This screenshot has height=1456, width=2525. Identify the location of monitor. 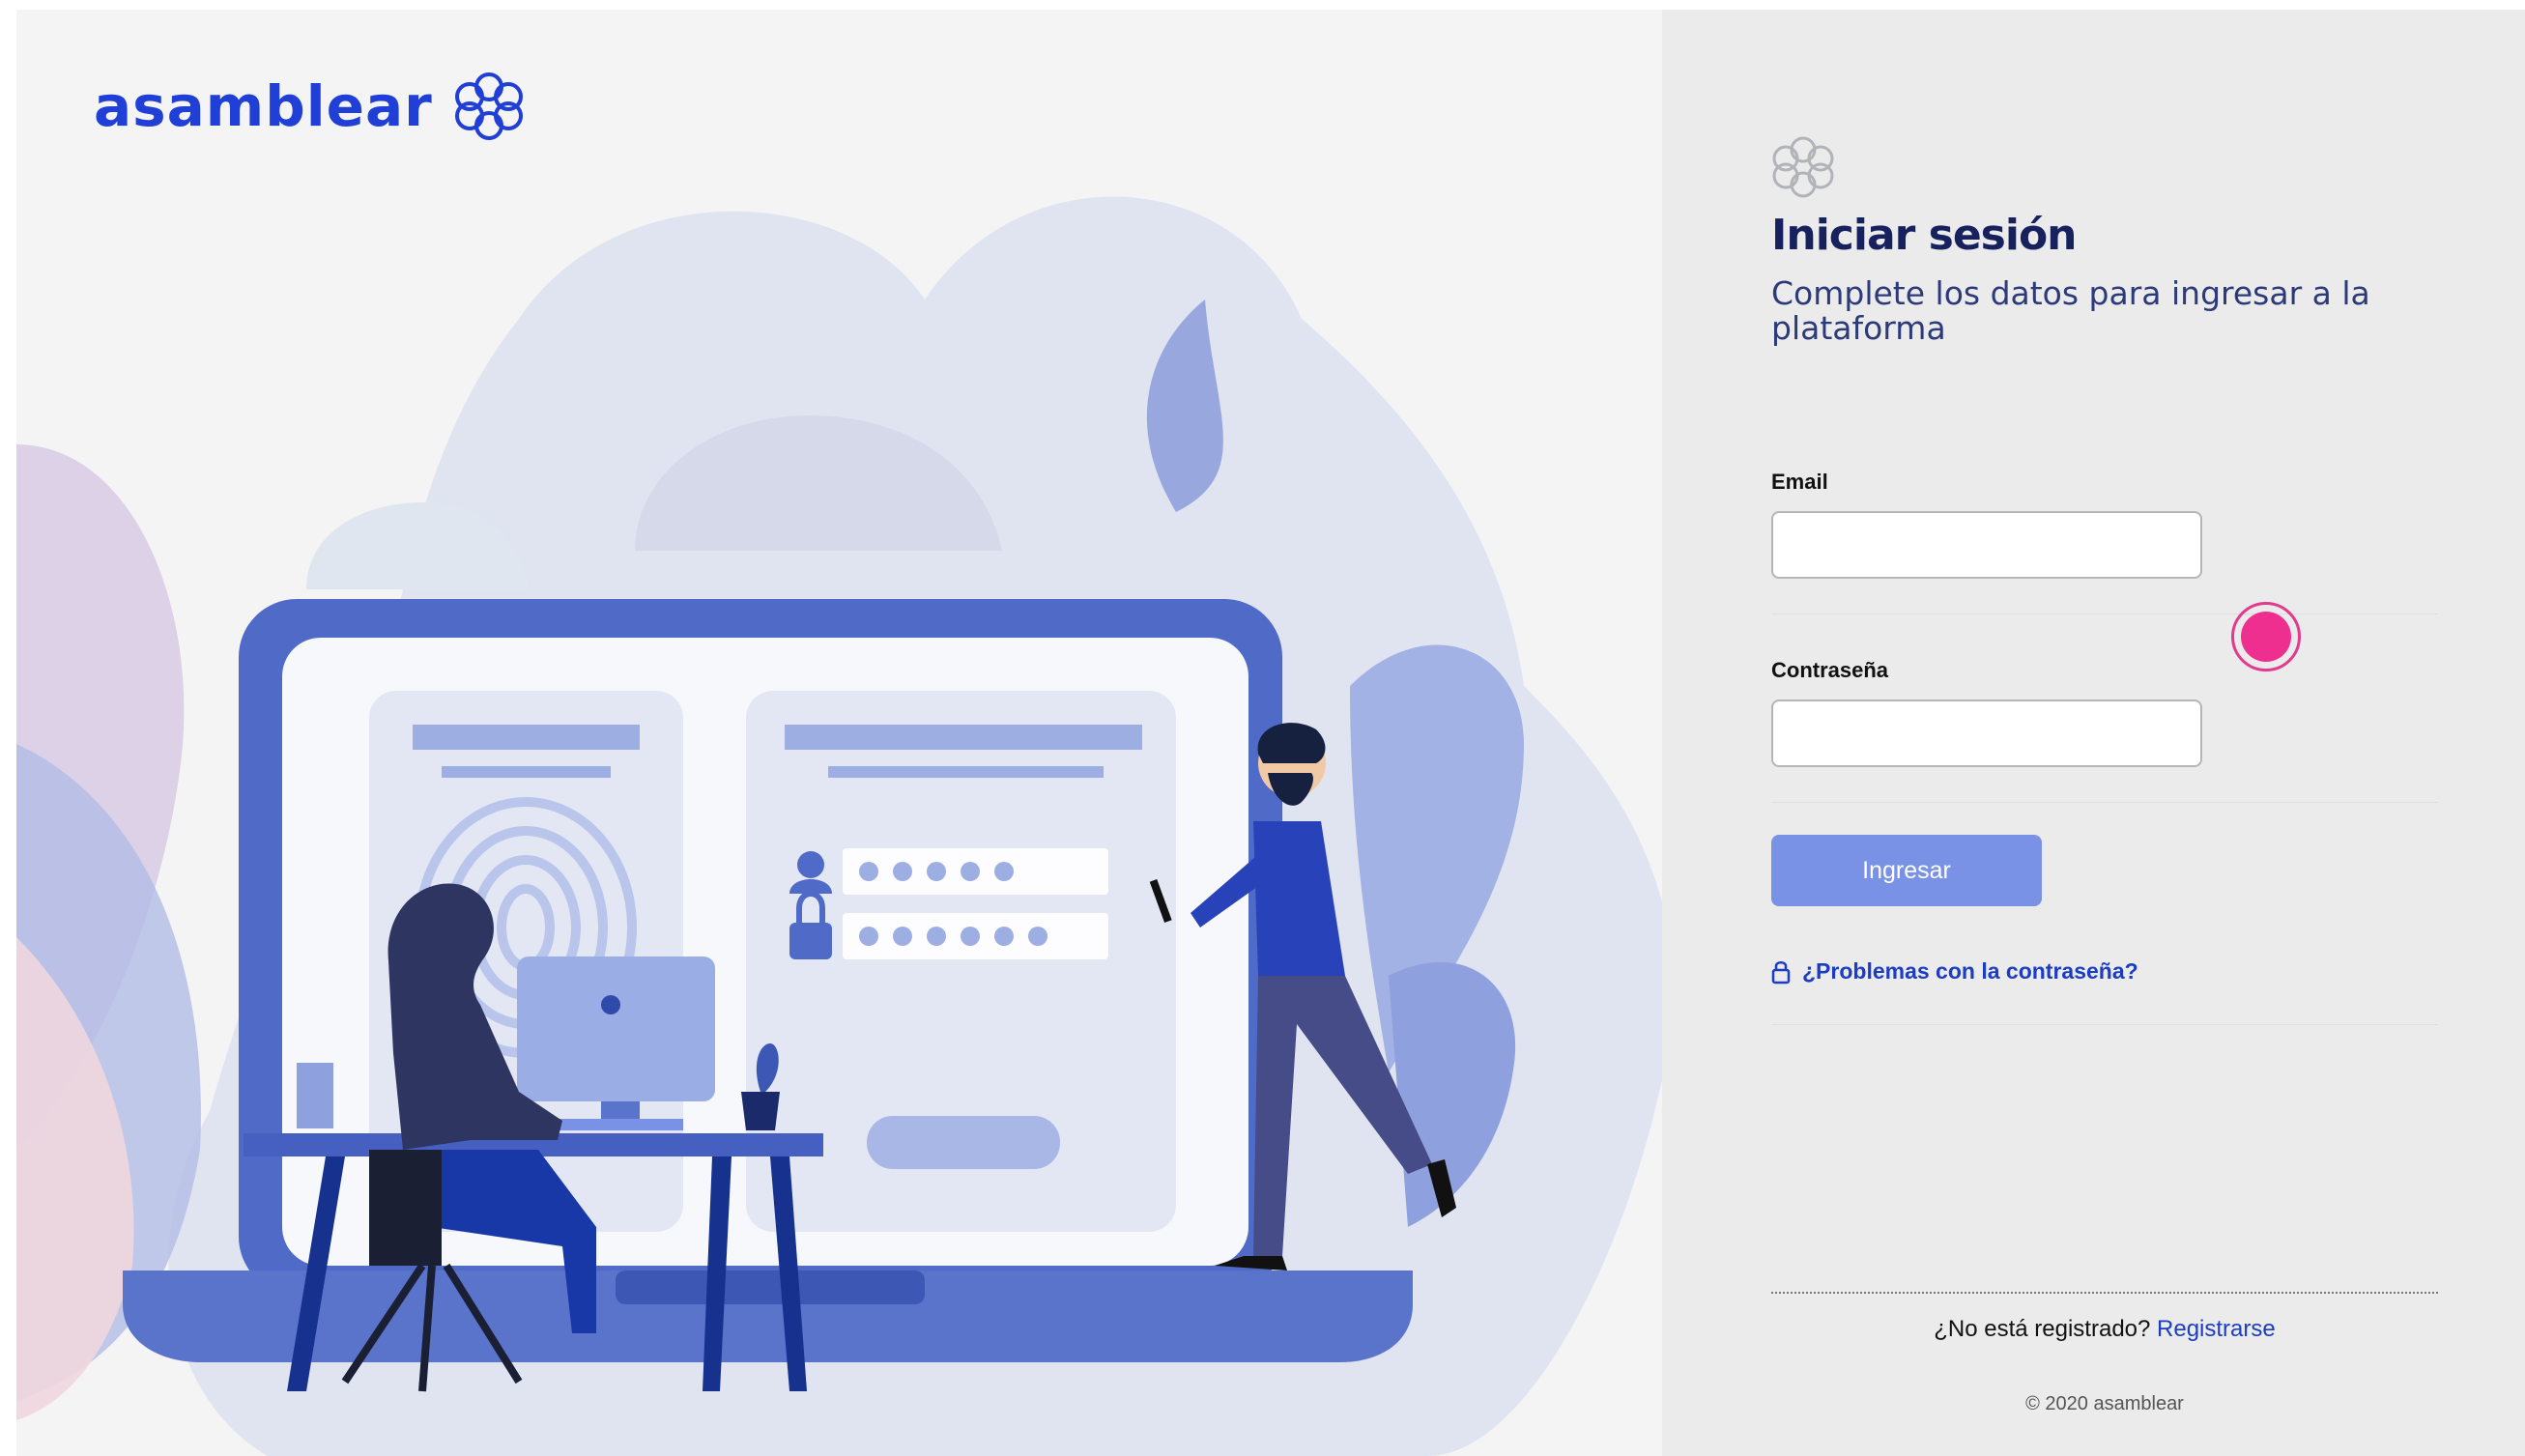
(616, 1028).